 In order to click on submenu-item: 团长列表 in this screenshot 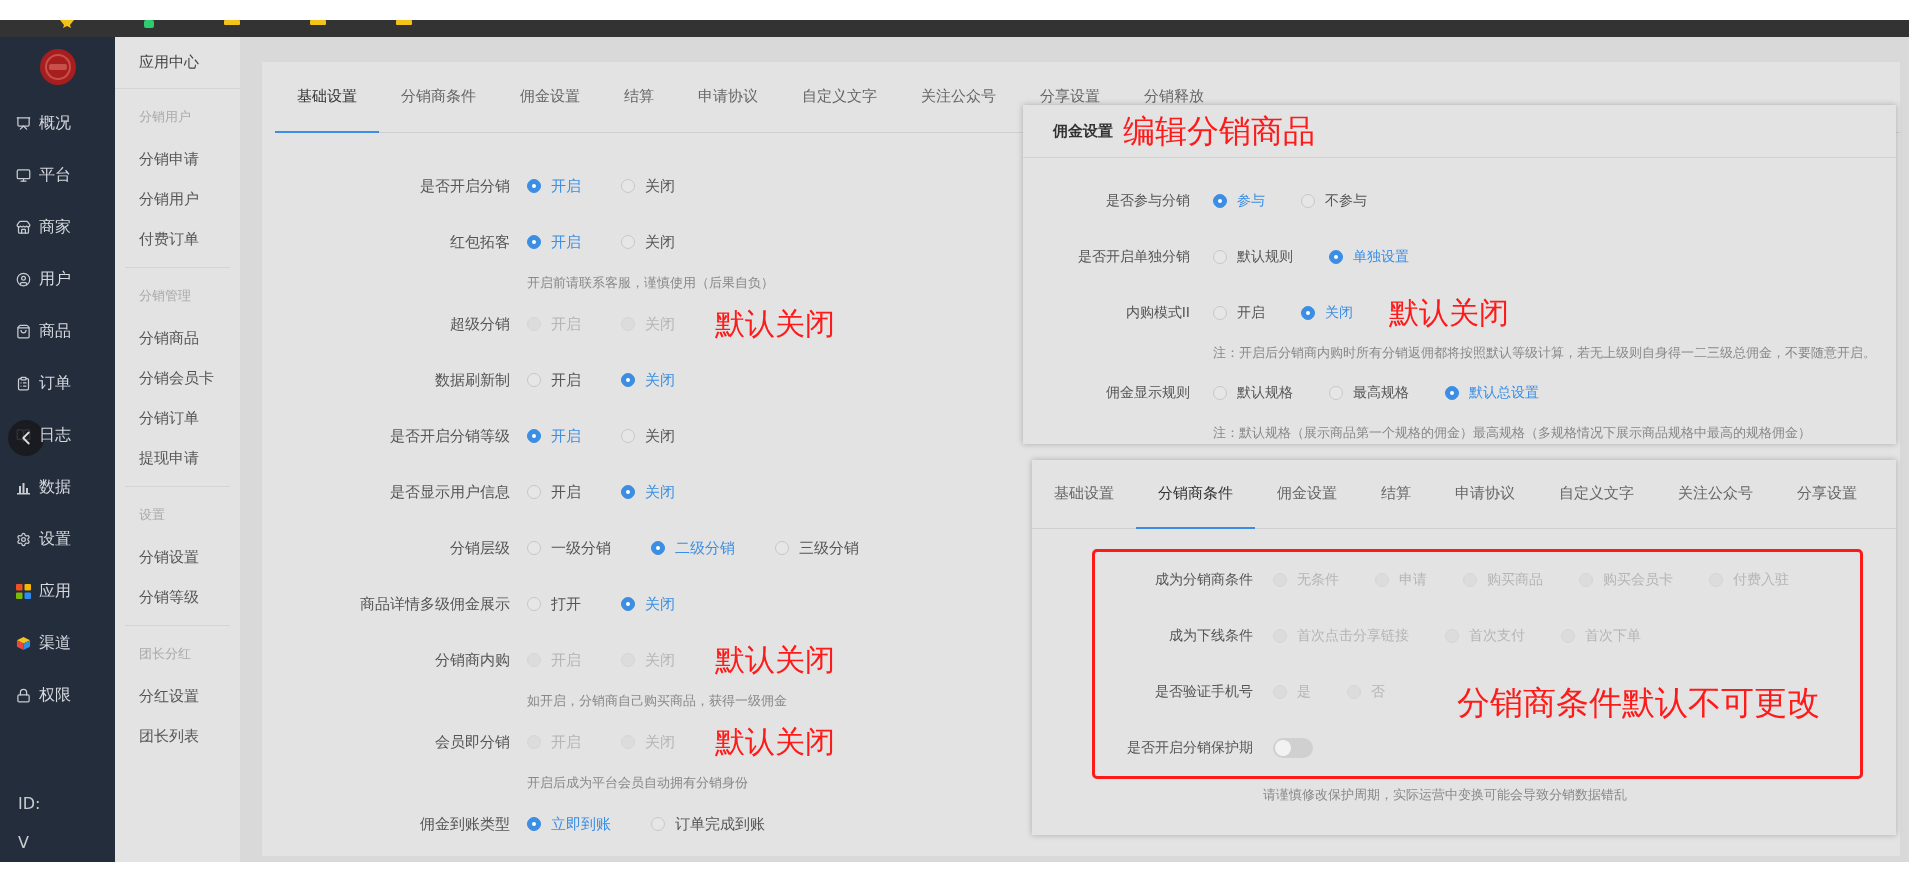, I will do `click(177, 736)`.